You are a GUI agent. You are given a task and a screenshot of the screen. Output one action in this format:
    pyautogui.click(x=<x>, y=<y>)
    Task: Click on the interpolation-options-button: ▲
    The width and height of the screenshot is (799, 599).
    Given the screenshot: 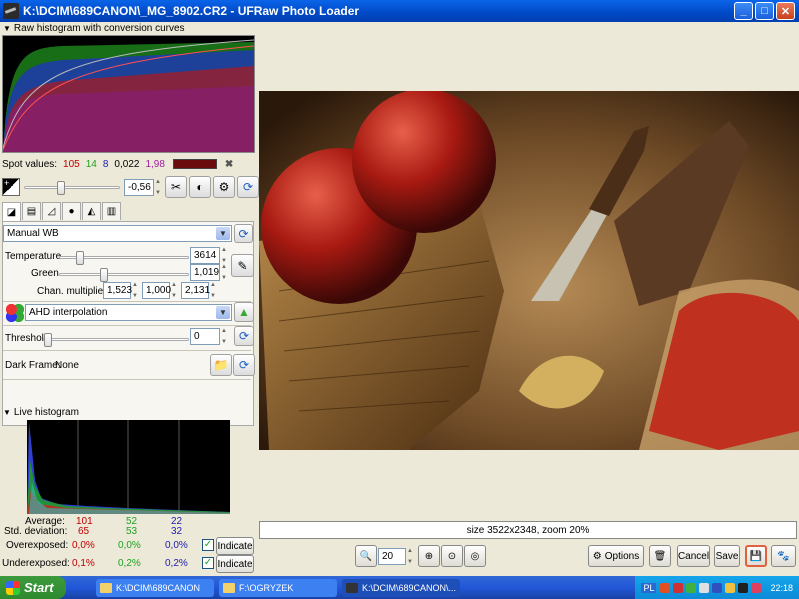 What is the action you would take?
    pyautogui.click(x=244, y=312)
    